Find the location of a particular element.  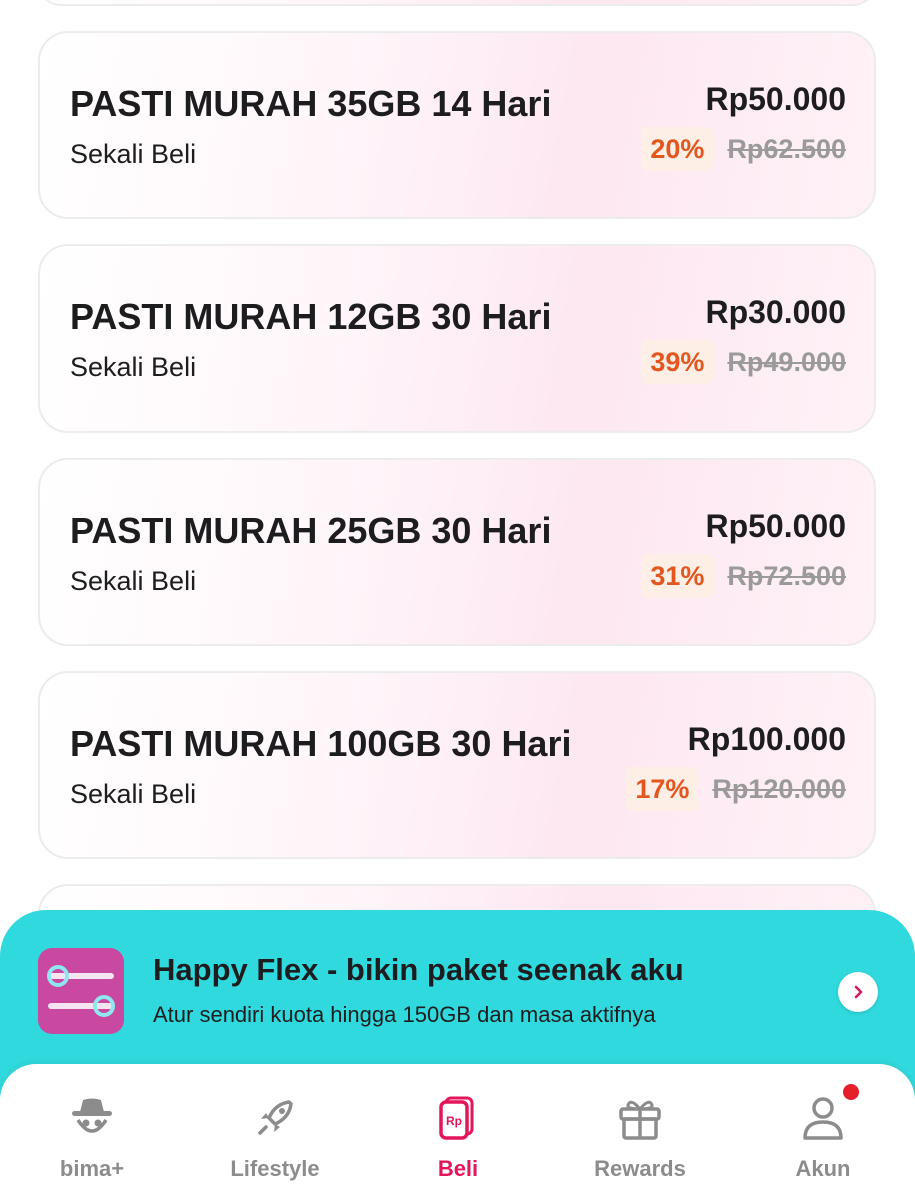

nav-label: Beli is located at coordinates (458, 1168).